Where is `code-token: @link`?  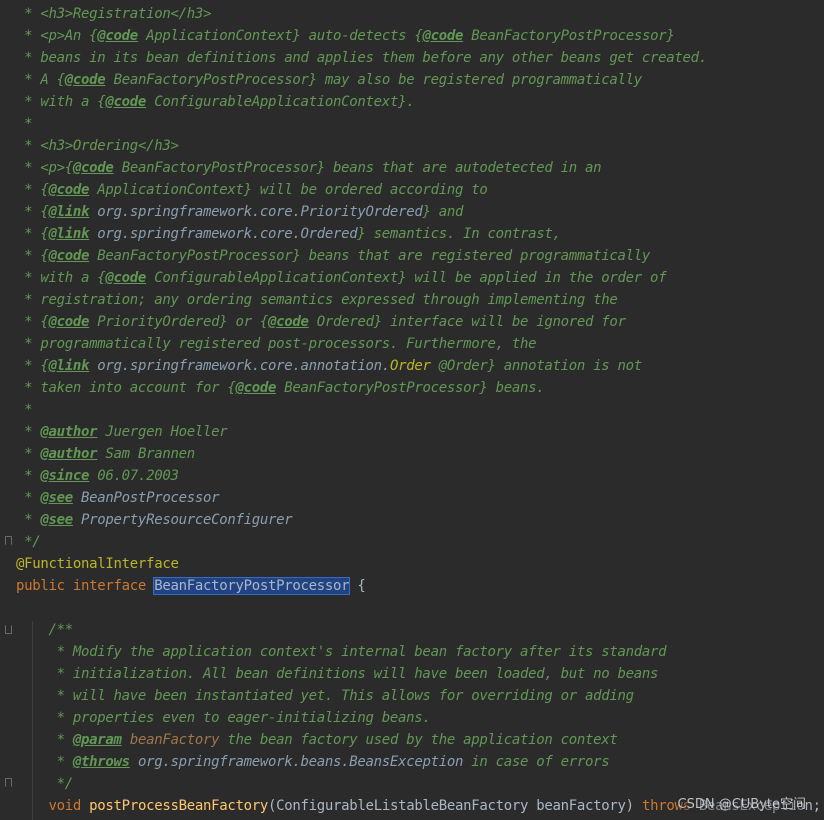
code-token: @link is located at coordinates (69, 366).